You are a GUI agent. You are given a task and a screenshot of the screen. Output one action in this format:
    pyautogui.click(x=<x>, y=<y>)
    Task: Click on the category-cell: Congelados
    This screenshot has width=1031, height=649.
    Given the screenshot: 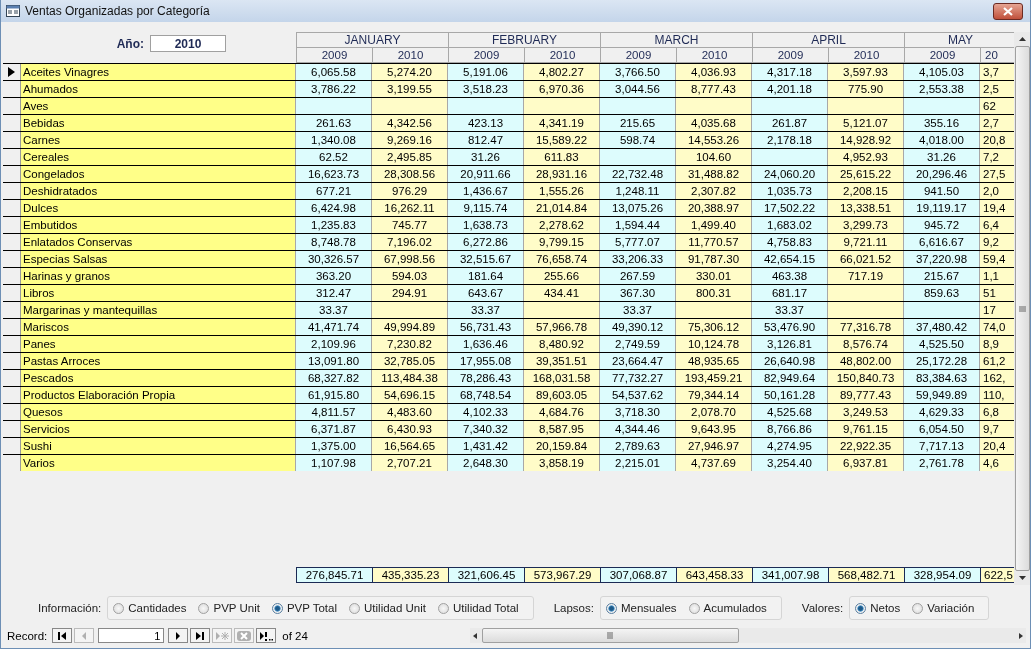 What is the action you would take?
    pyautogui.click(x=158, y=174)
    